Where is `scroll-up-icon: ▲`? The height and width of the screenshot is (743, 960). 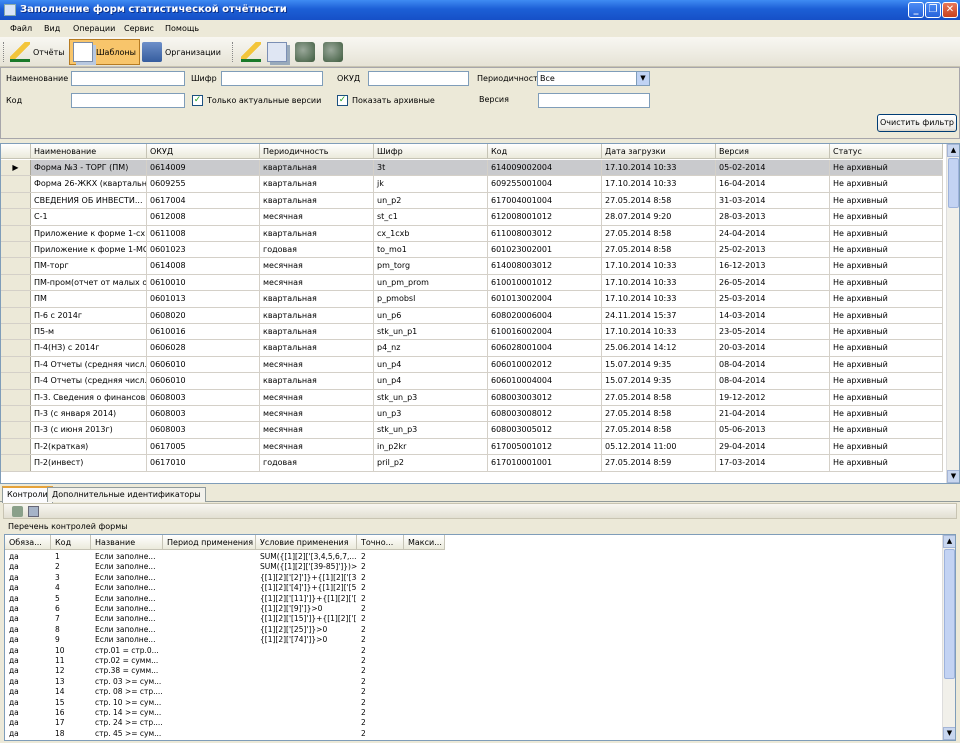 scroll-up-icon: ▲ is located at coordinates (949, 541).